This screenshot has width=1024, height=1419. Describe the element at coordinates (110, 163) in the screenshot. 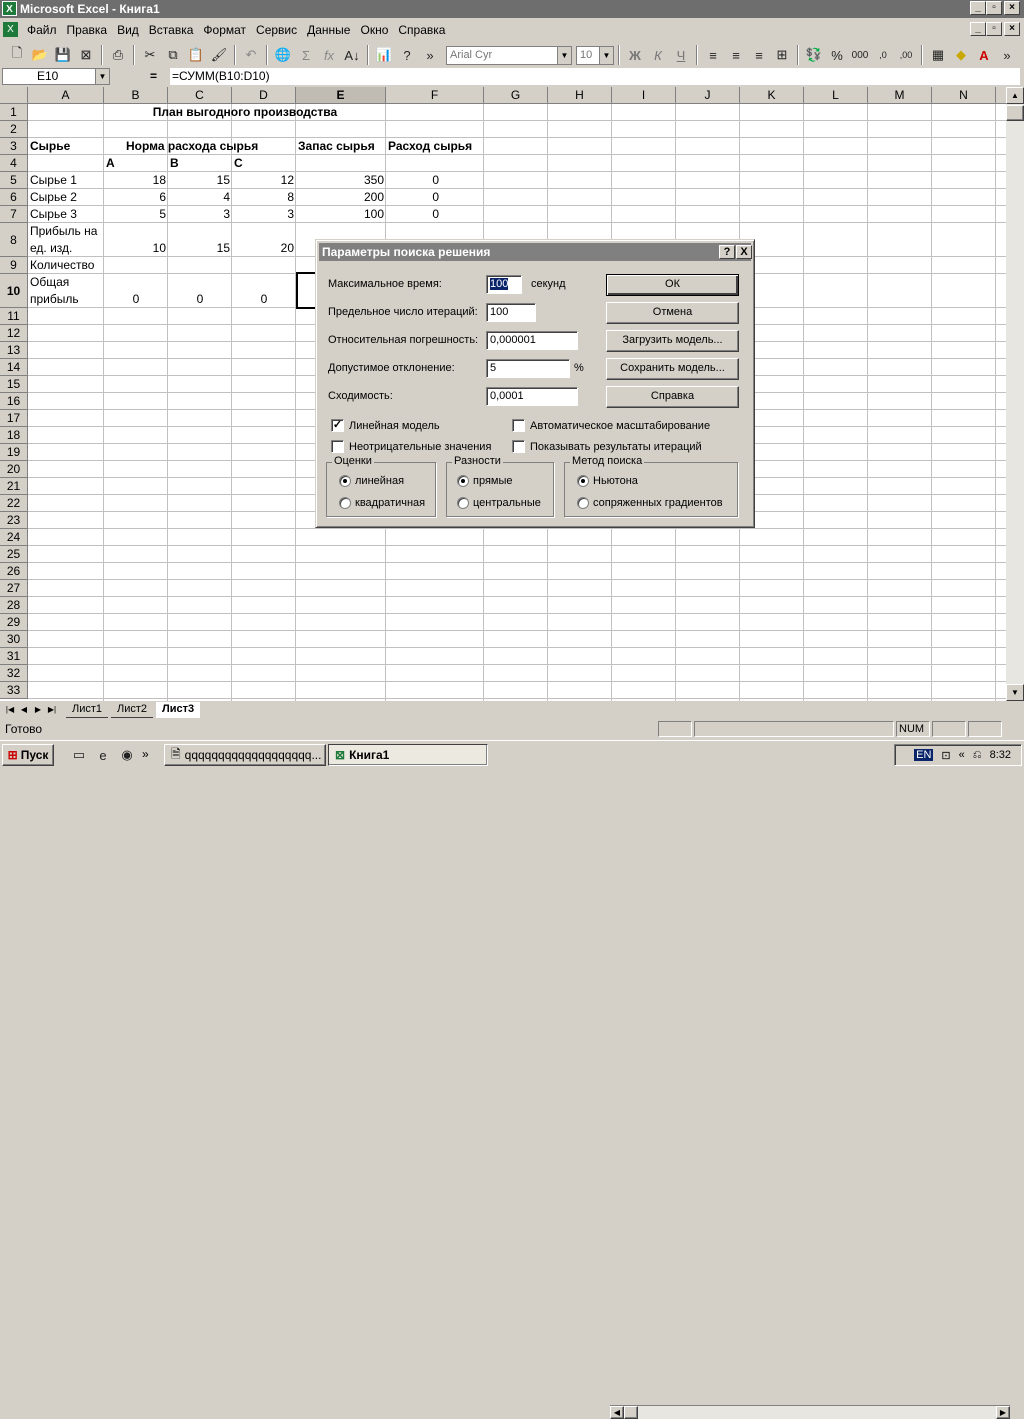

I see `cell-b4: A` at that location.